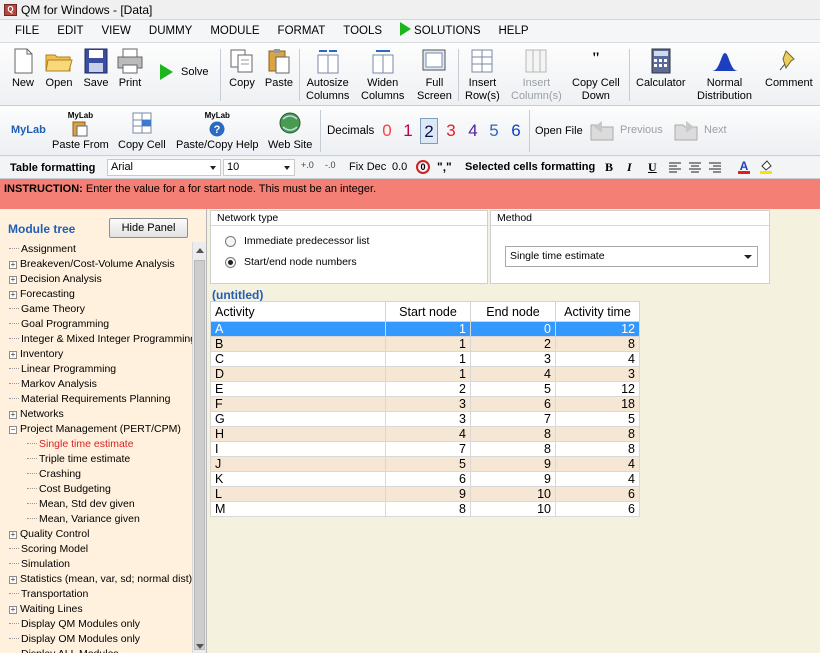 The height and width of the screenshot is (653, 820). What do you see at coordinates (597, 419) in the screenshot?
I see `activity-time-cell: 5` at bounding box center [597, 419].